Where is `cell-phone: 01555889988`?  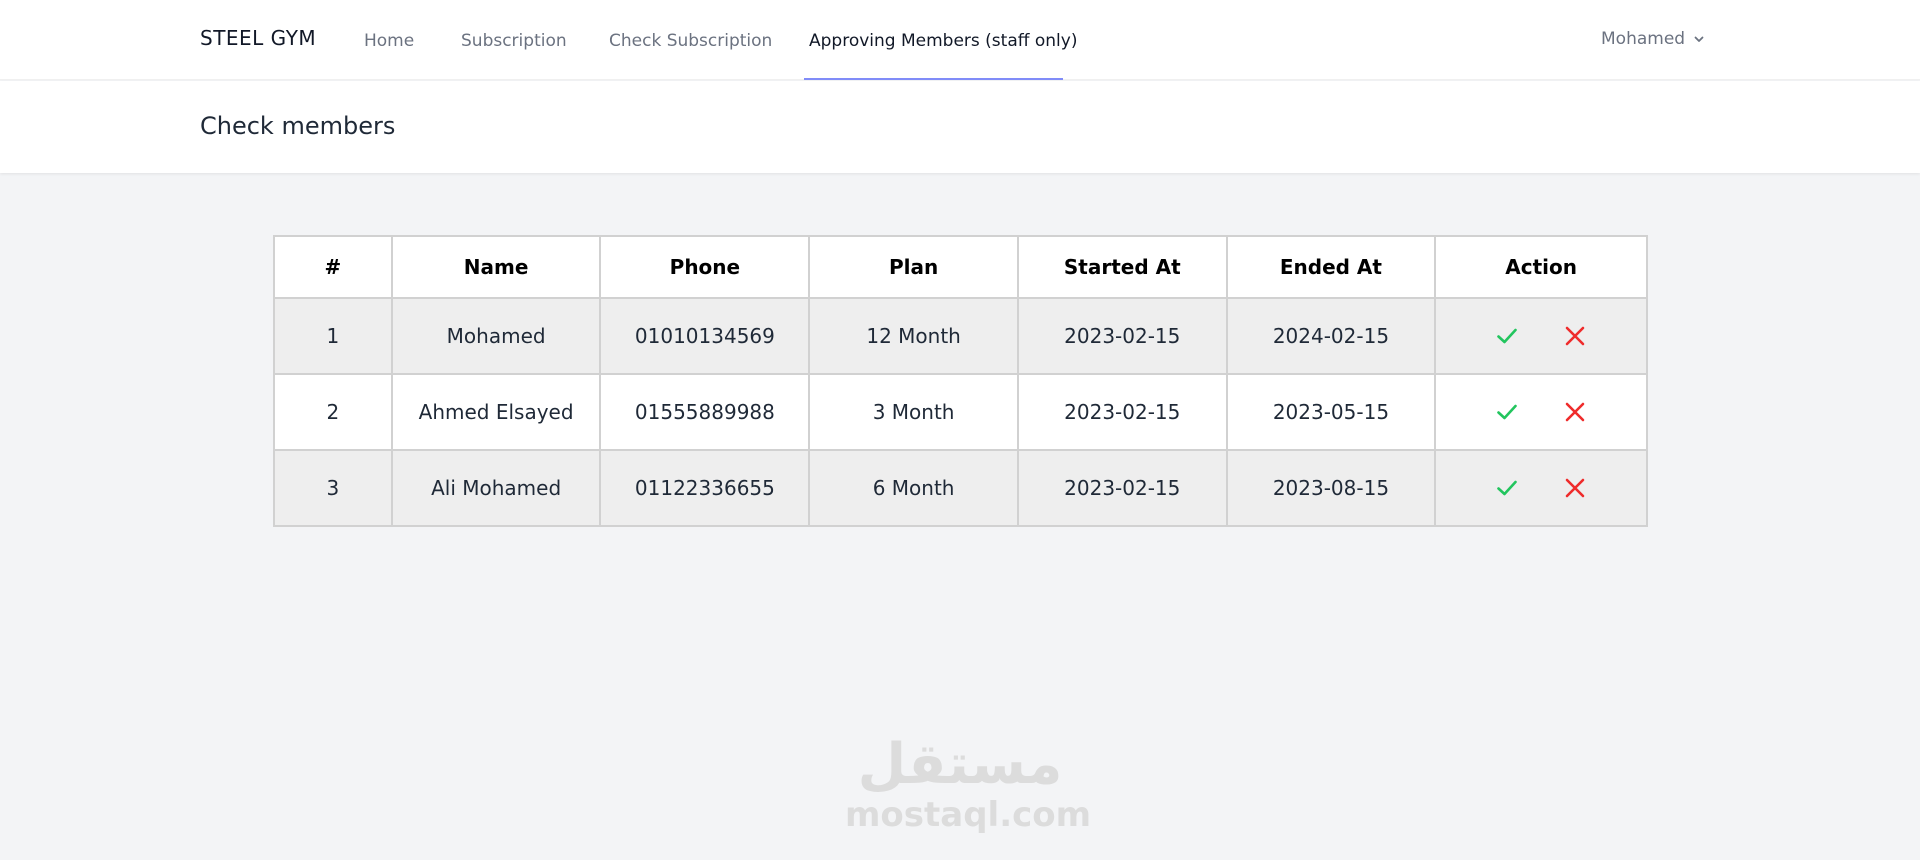
cell-phone: 01555889988 is located at coordinates (705, 412).